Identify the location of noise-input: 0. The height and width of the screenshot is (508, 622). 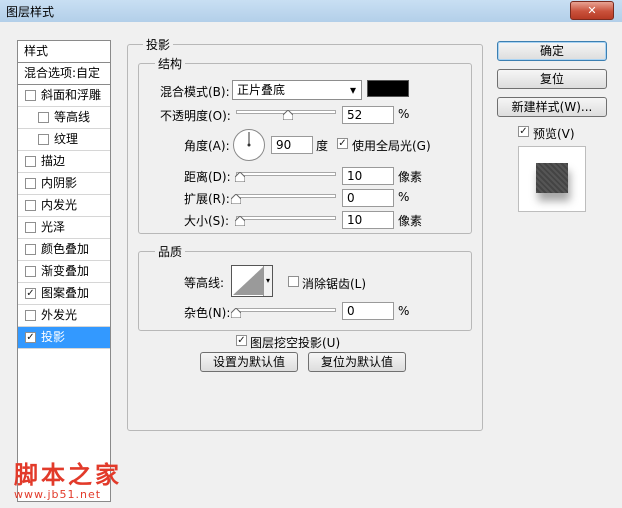
(368, 311).